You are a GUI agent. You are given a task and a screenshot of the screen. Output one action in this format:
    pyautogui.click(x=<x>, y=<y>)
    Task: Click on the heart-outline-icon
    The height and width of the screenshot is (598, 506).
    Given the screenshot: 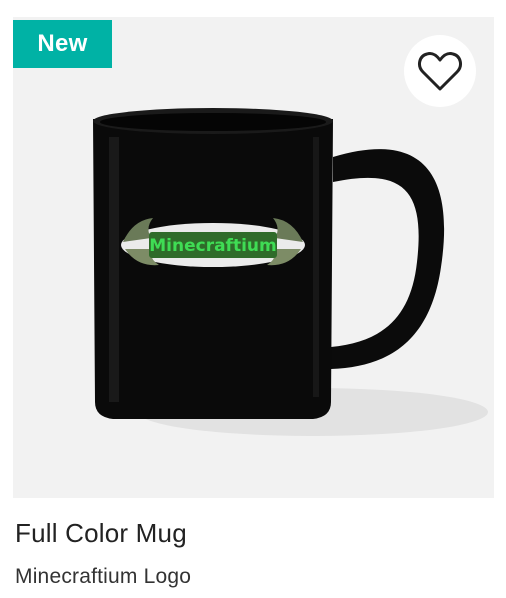 What is the action you would take?
    pyautogui.click(x=440, y=71)
    